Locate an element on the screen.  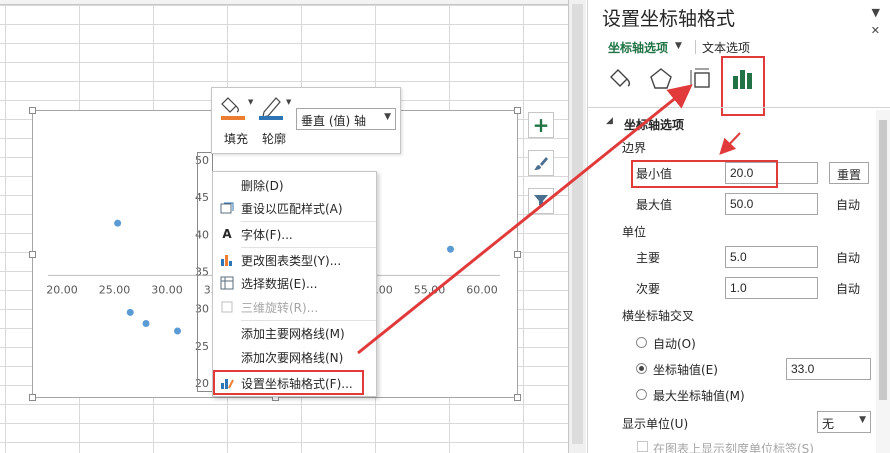
pane-scrollbar is located at coordinates (883, 281).